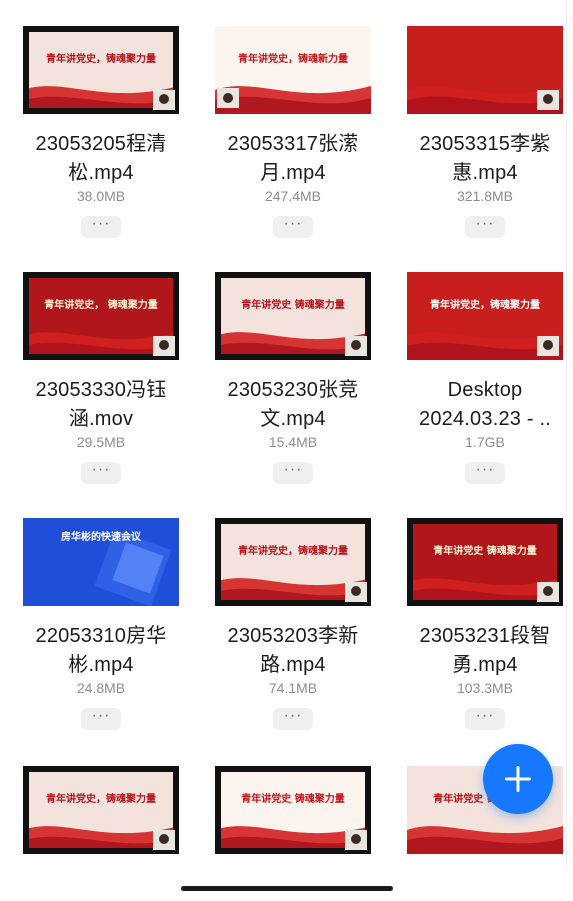 The width and height of the screenshot is (573, 901). Describe the element at coordinates (485, 651) in the screenshot. I see `file-name: 23053231段智 勇.mp4` at that location.